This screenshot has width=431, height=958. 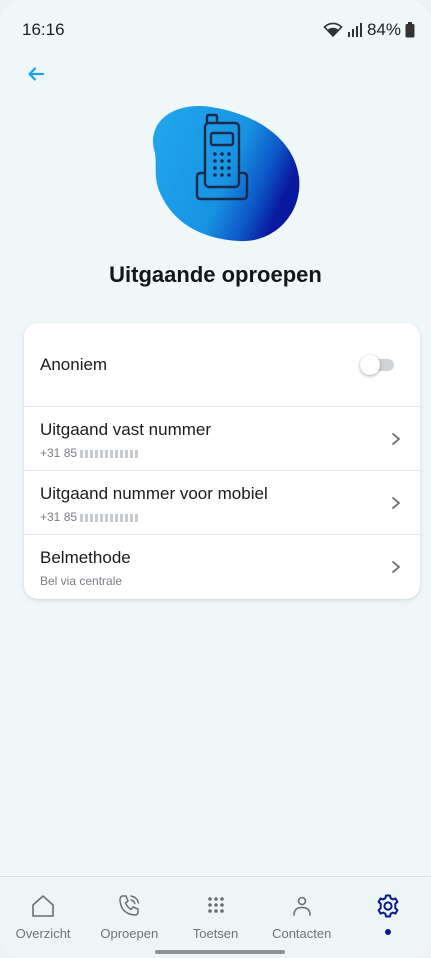 I want to click on back-arrow-icon, so click(x=36, y=74).